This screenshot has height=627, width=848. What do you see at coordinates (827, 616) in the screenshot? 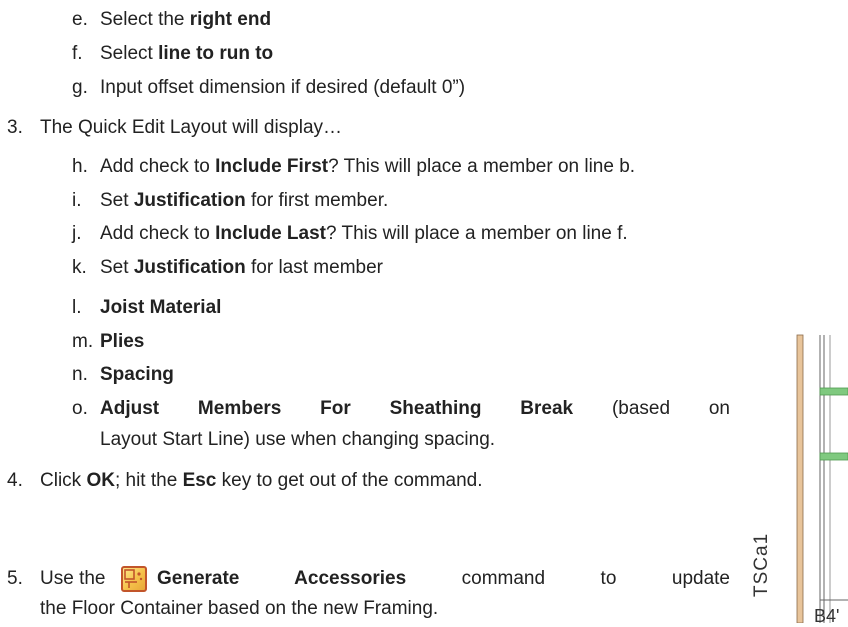
I see `drawing-label-partial: B4'` at bounding box center [827, 616].